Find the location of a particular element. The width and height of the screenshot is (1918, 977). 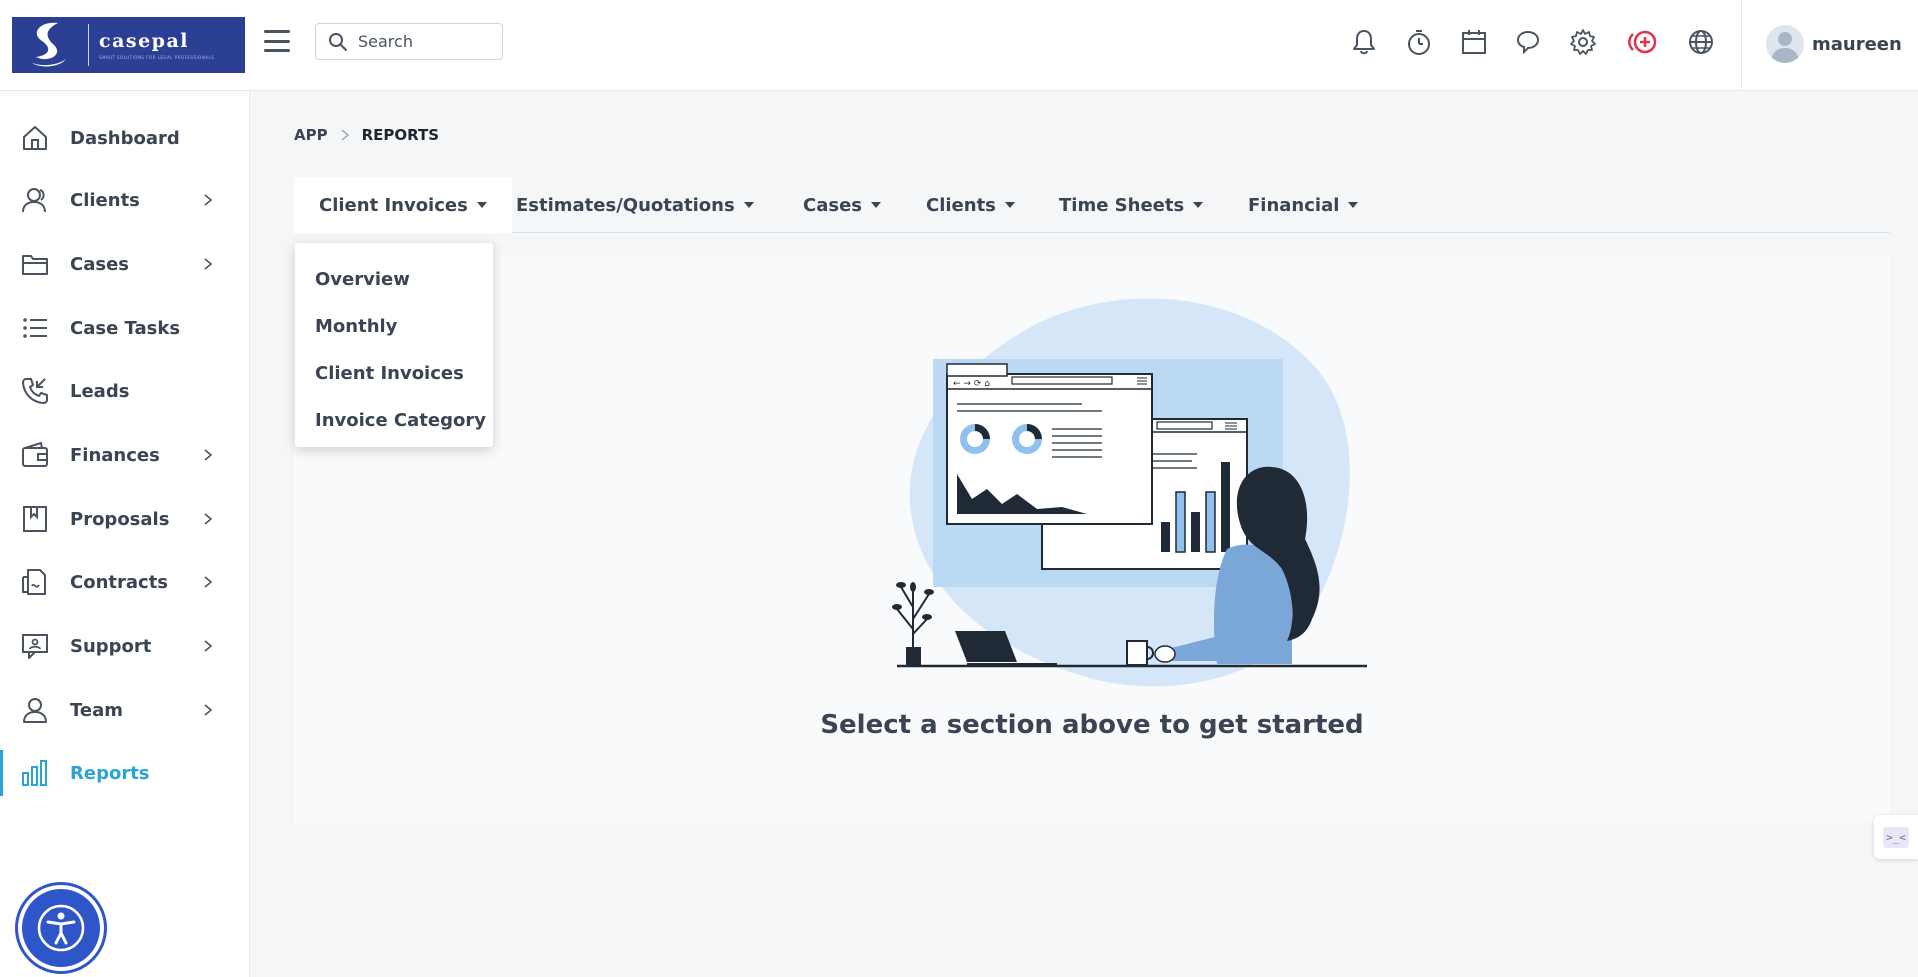

avatar is located at coordinates (1785, 44).